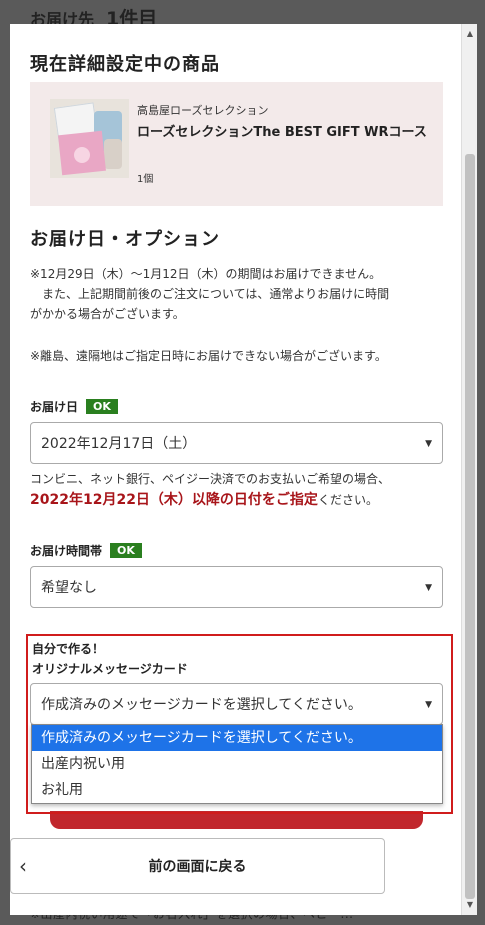 The image size is (485, 925). I want to click on dropdown-option: お礼用, so click(237, 790).